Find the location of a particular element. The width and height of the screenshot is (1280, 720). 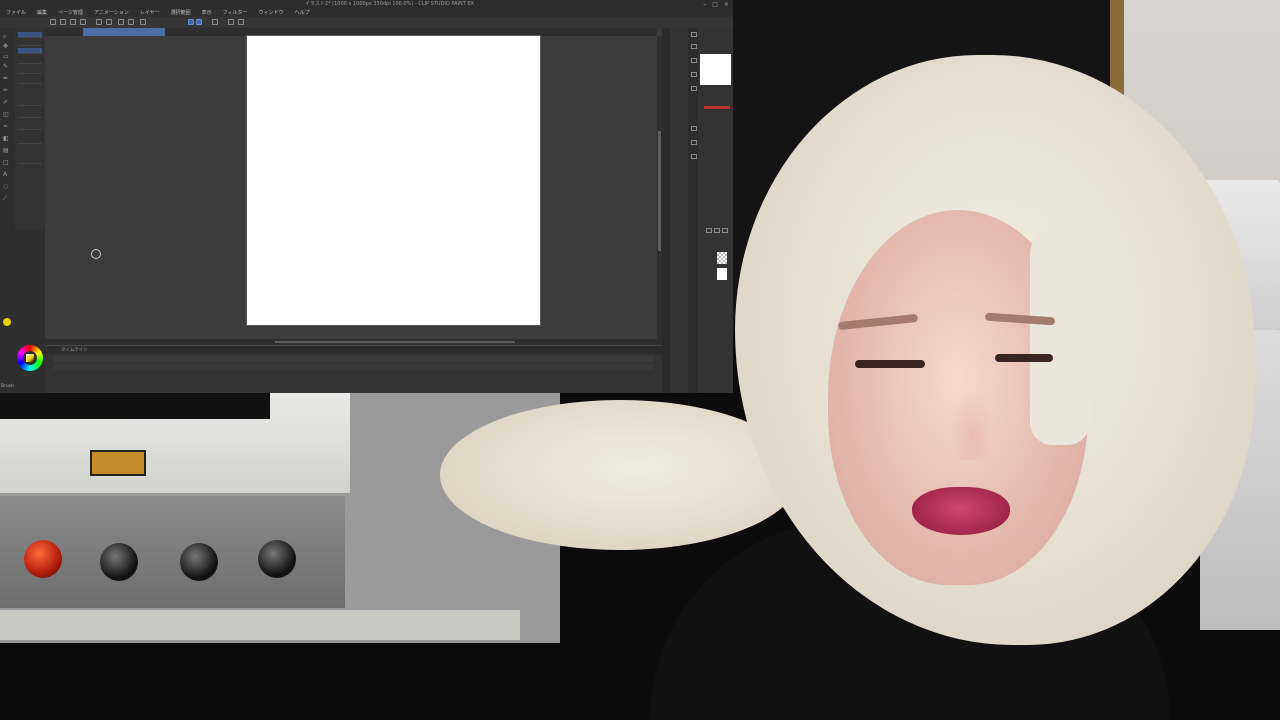

fill-icon is located at coordinates (131, 22).